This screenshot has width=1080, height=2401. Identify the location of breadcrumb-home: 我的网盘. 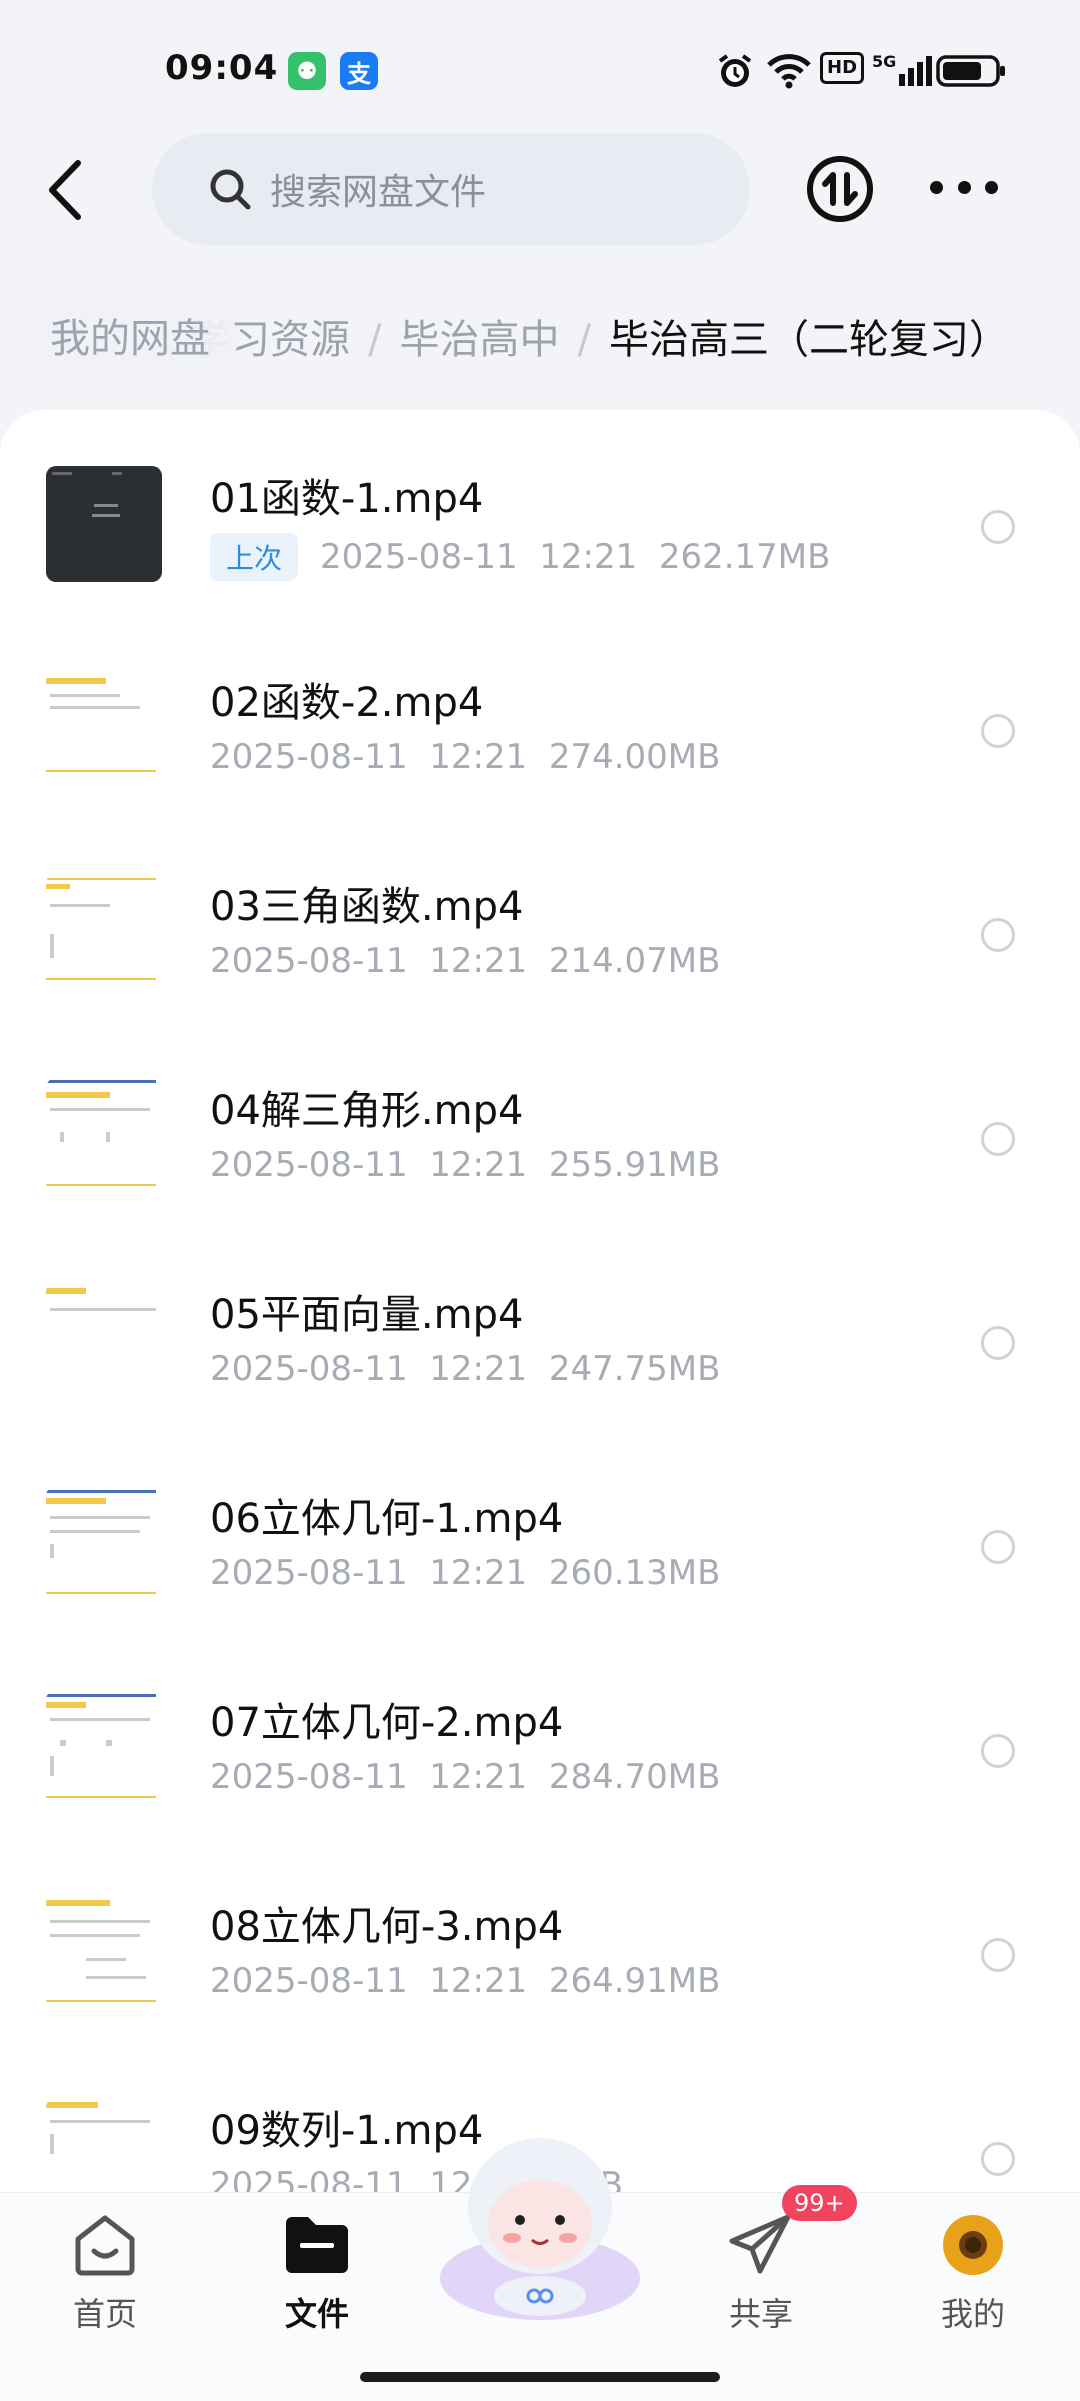
(130, 339).